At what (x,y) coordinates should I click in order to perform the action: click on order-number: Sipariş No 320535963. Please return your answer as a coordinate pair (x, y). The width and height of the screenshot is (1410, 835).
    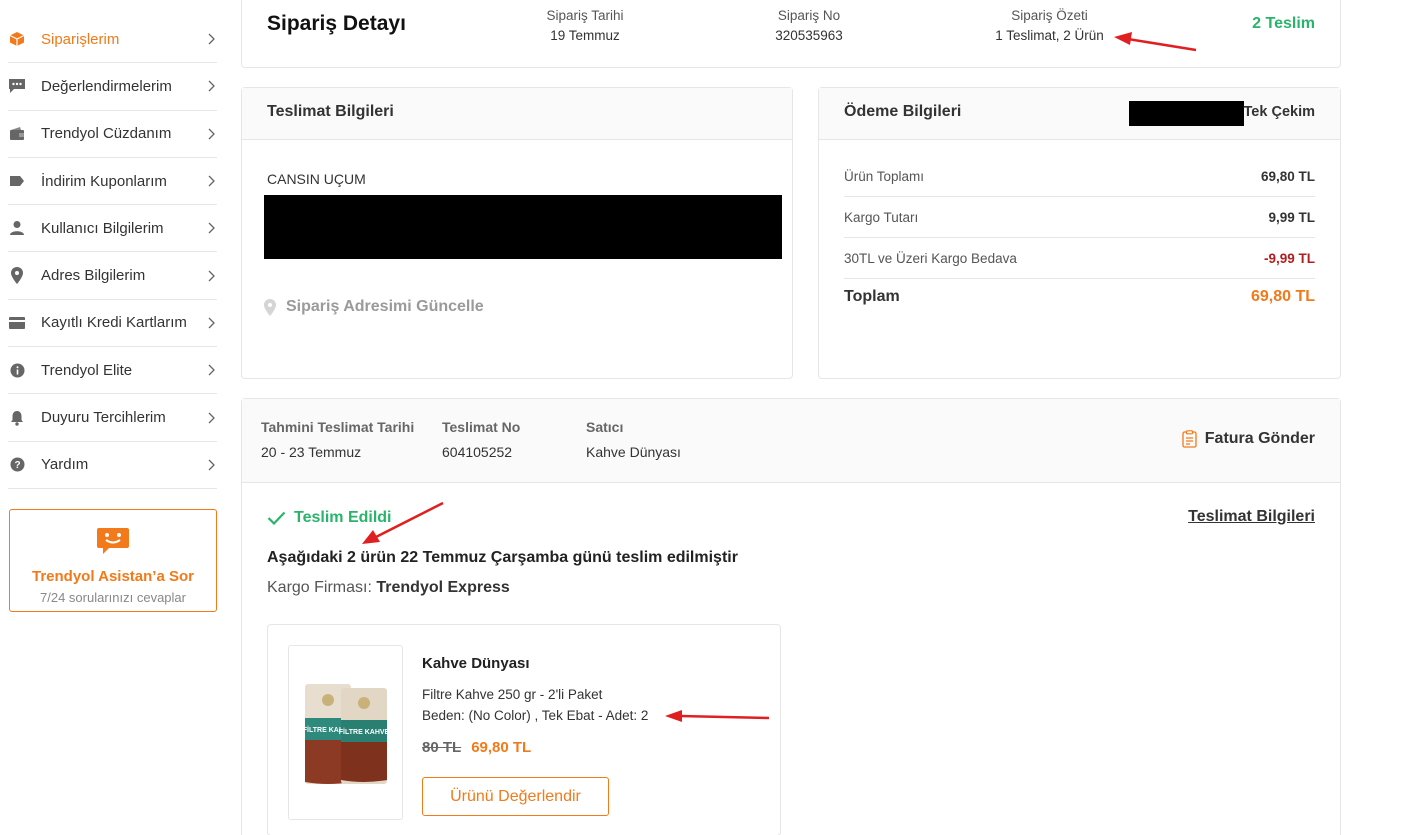
    Looking at the image, I should click on (809, 27).